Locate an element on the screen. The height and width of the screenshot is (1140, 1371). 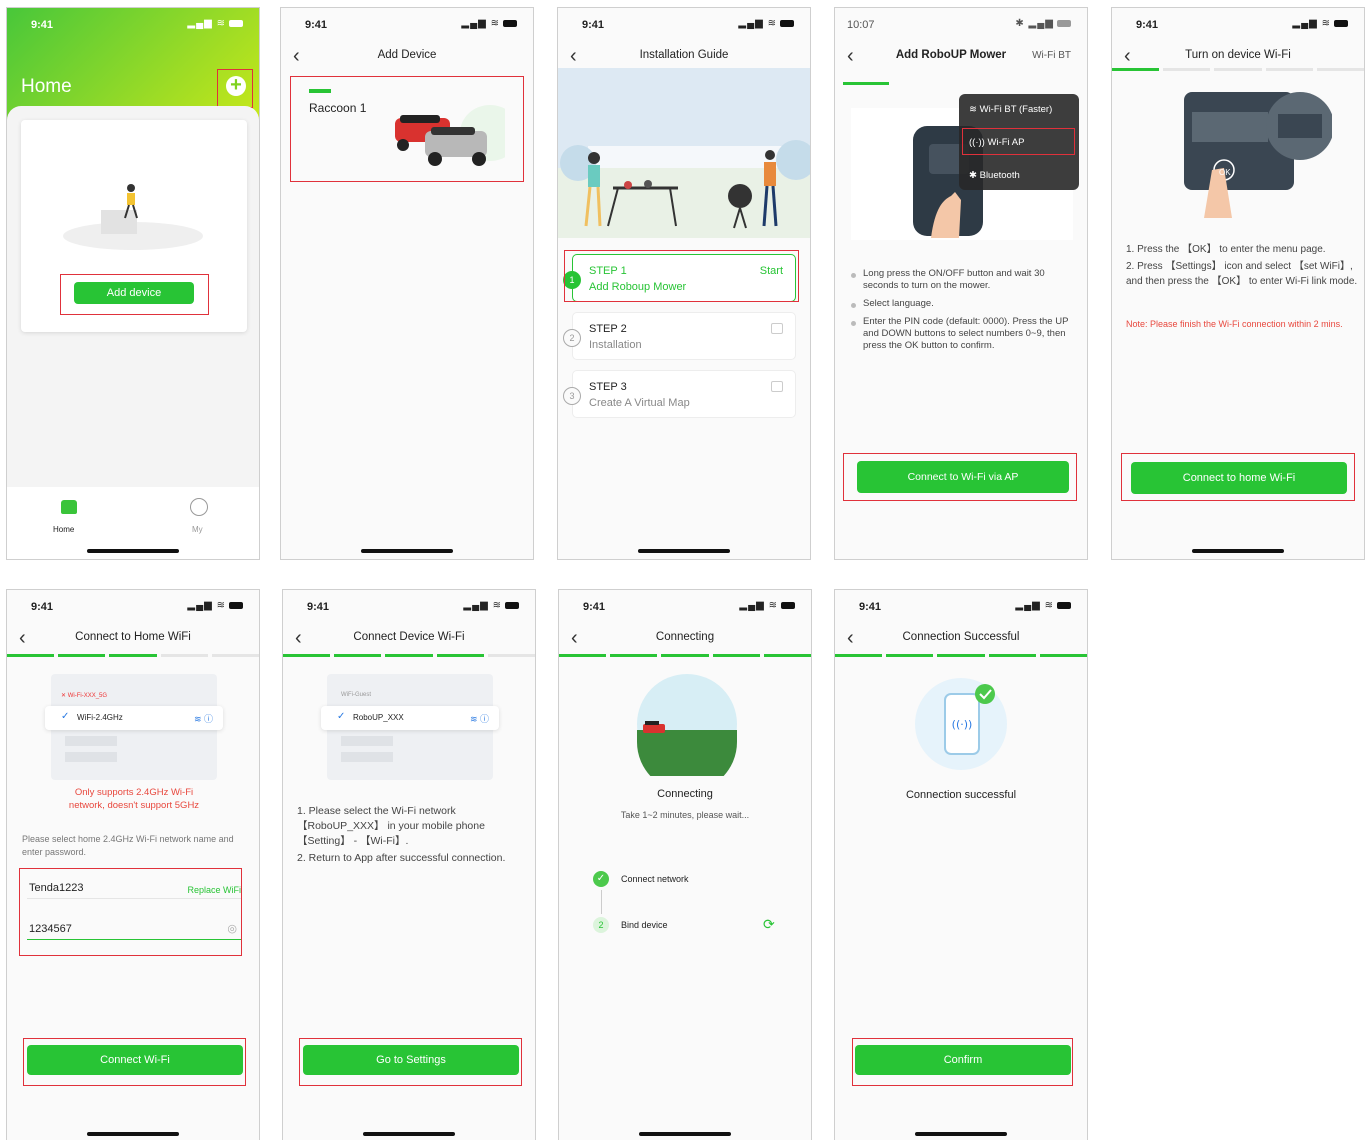
home-tab-icon is located at coordinates (69, 507).